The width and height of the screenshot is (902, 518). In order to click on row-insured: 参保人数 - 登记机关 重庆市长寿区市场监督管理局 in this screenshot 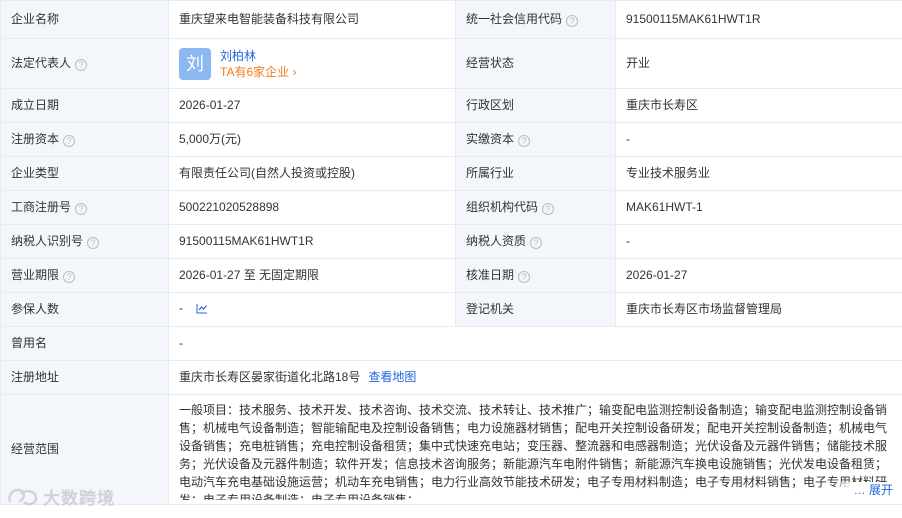, I will do `click(451, 309)`.